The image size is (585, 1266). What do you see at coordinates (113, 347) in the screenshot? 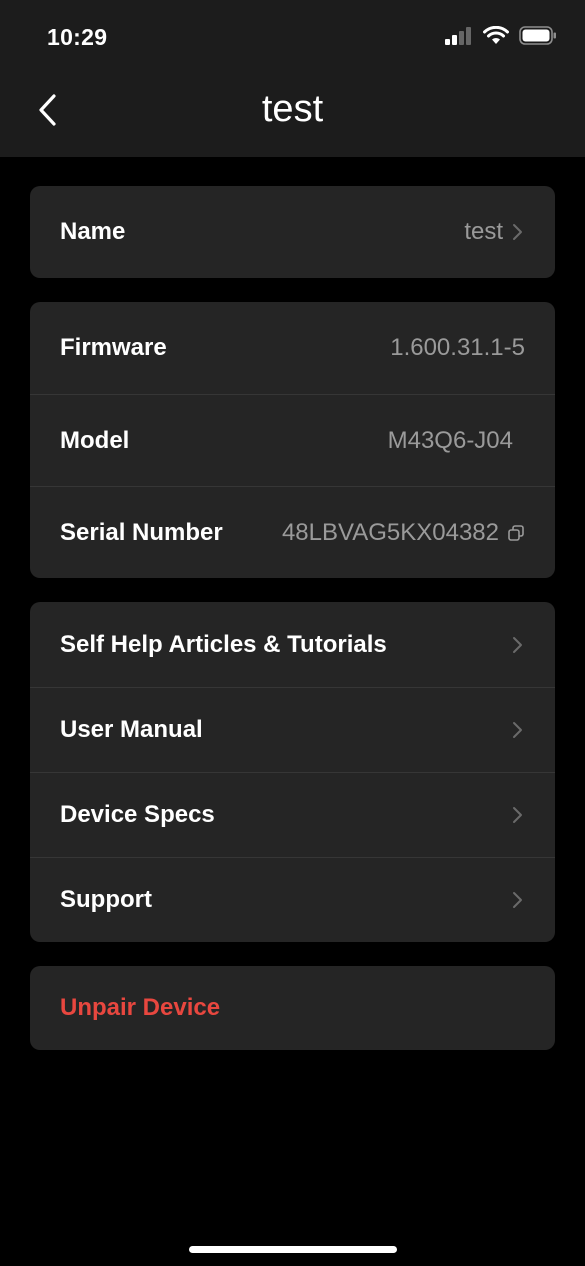
I see `firmware-label: Firmware` at bounding box center [113, 347].